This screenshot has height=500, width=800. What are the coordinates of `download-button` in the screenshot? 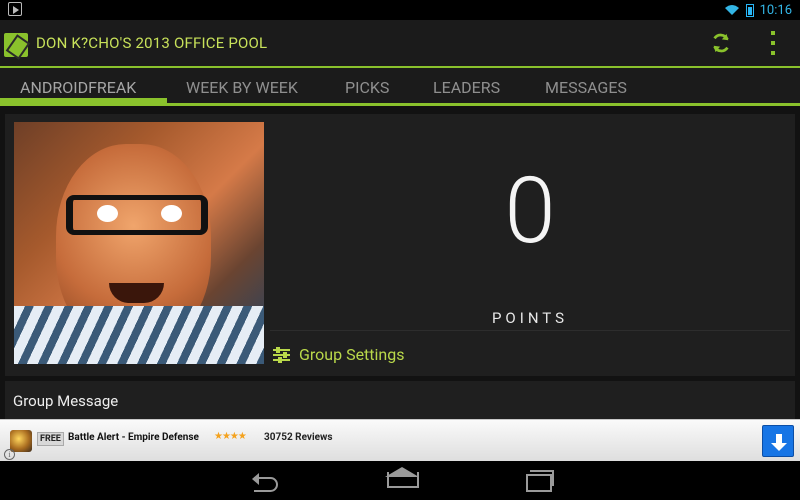 It's located at (778, 441).